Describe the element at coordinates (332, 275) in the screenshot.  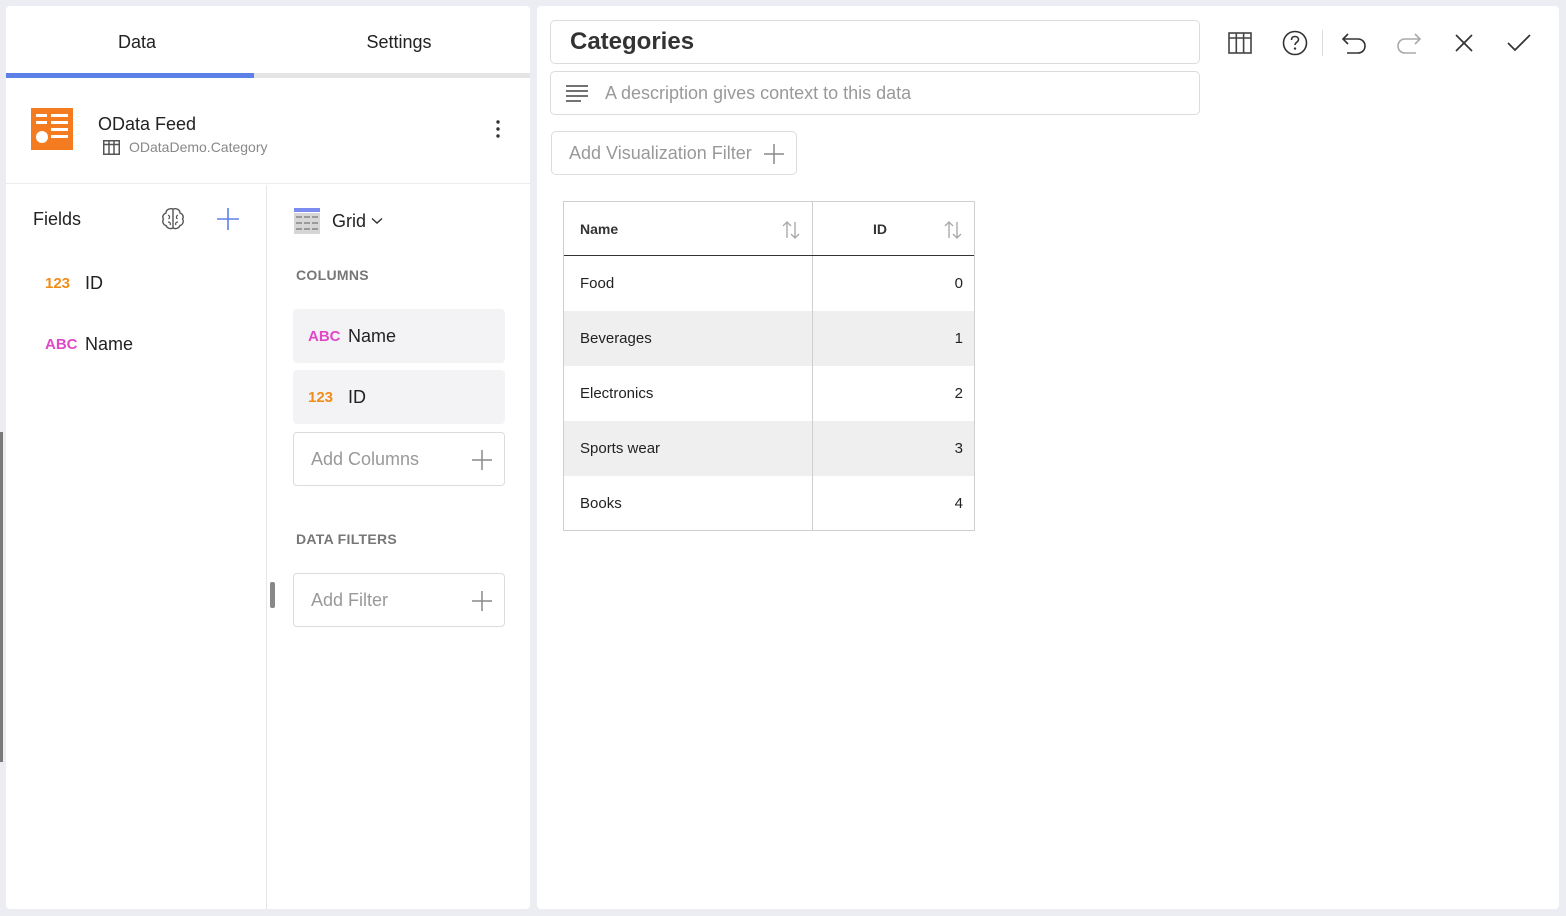
I see `columns-section-label: COLUMNS` at that location.